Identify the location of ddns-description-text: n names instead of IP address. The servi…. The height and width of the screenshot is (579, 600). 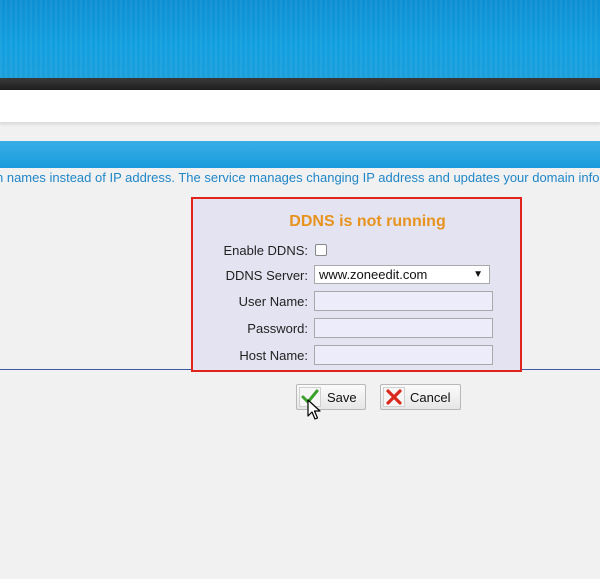
(300, 177).